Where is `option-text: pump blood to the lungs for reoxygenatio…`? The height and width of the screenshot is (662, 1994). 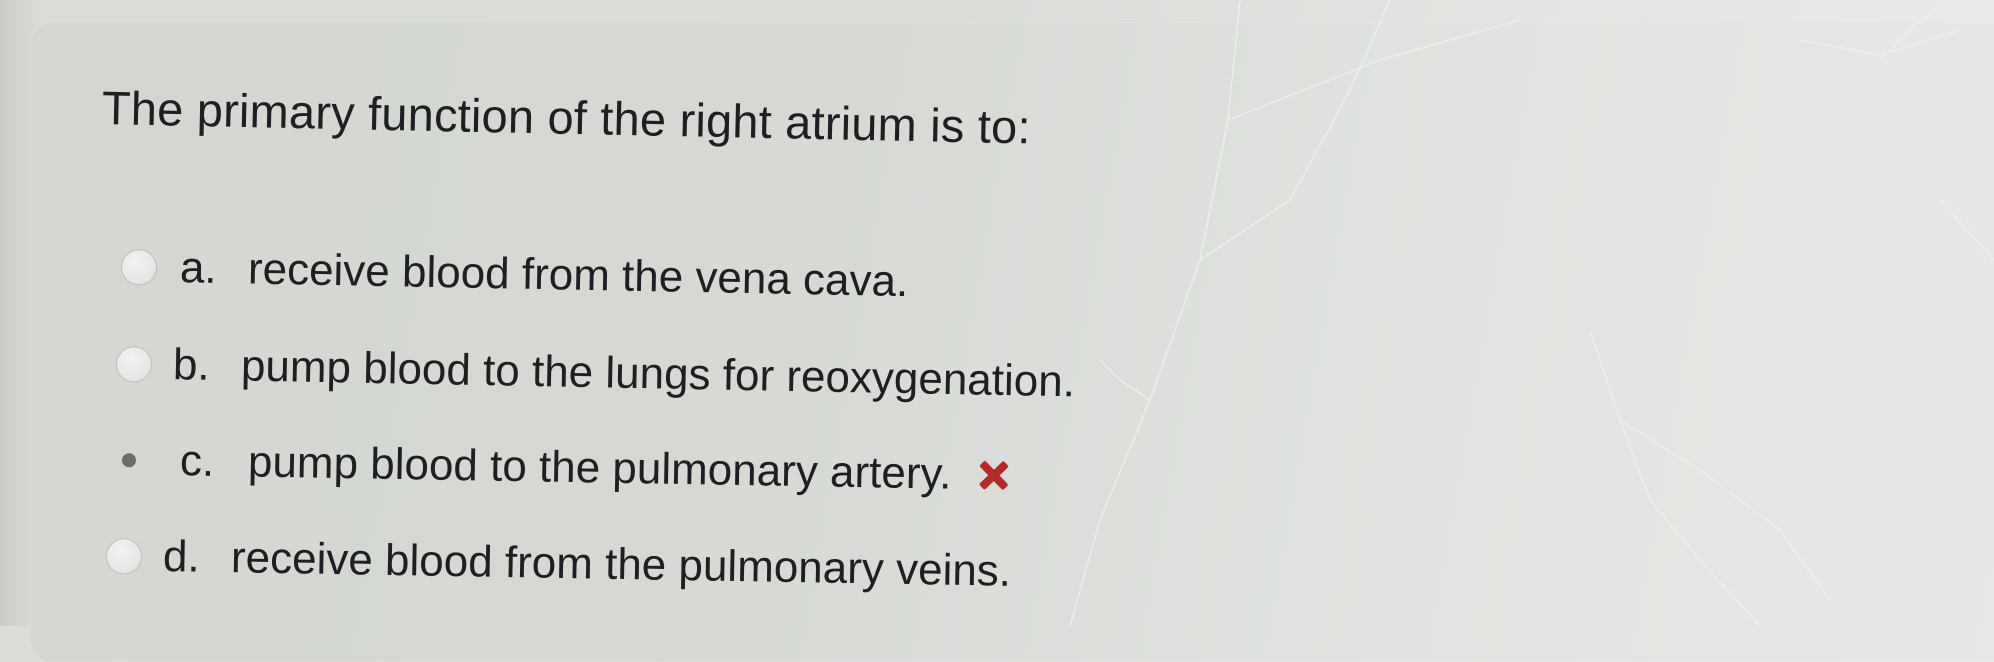
option-text: pump blood to the lungs for reoxygenatio… is located at coordinates (658, 374).